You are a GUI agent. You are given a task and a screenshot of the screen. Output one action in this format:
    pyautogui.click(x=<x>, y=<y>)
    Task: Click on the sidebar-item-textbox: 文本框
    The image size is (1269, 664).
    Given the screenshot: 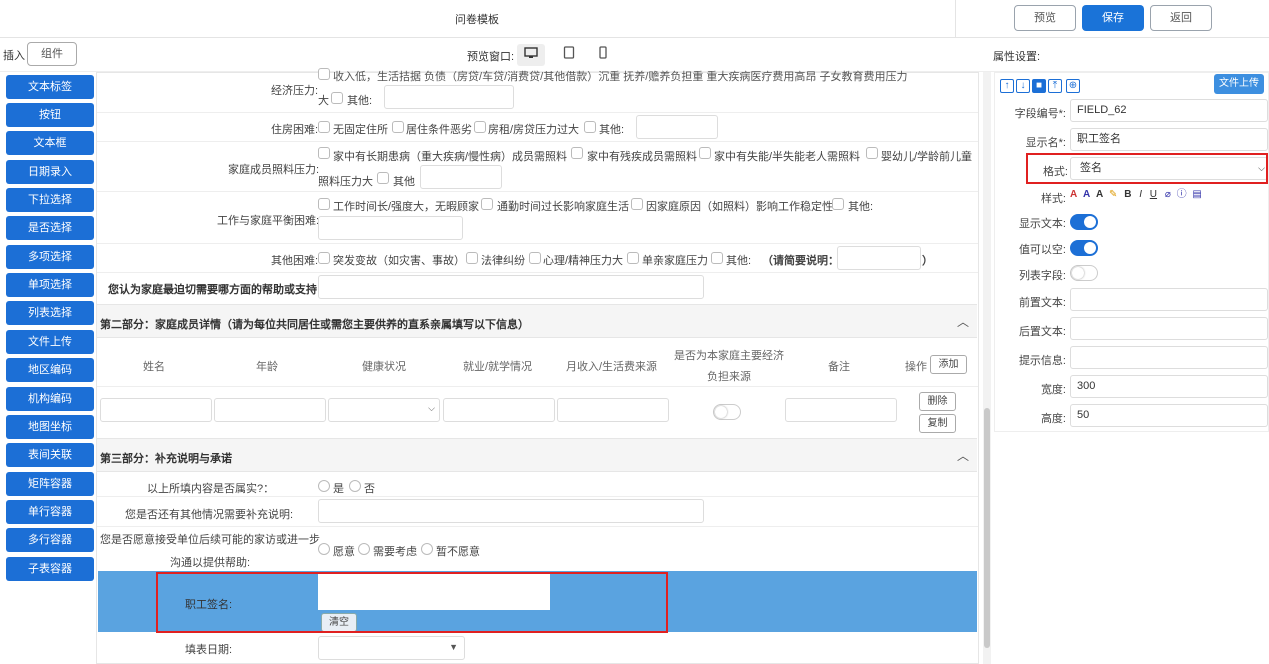 What is the action you would take?
    pyautogui.click(x=50, y=143)
    